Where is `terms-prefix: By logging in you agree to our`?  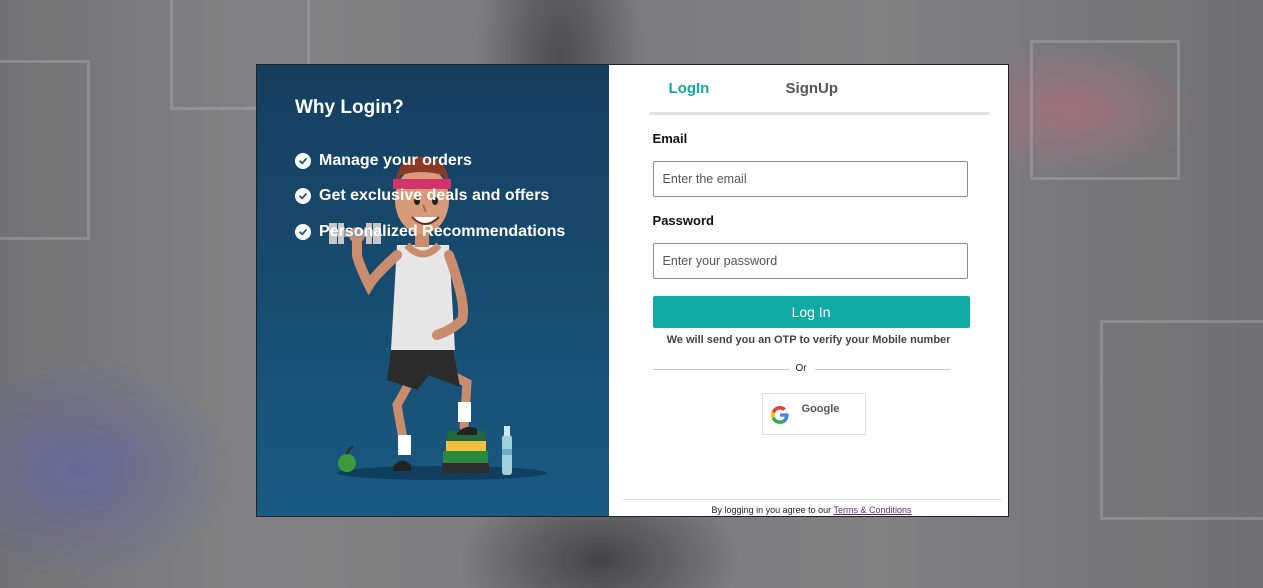 terms-prefix: By logging in you agree to our is located at coordinates (771, 510).